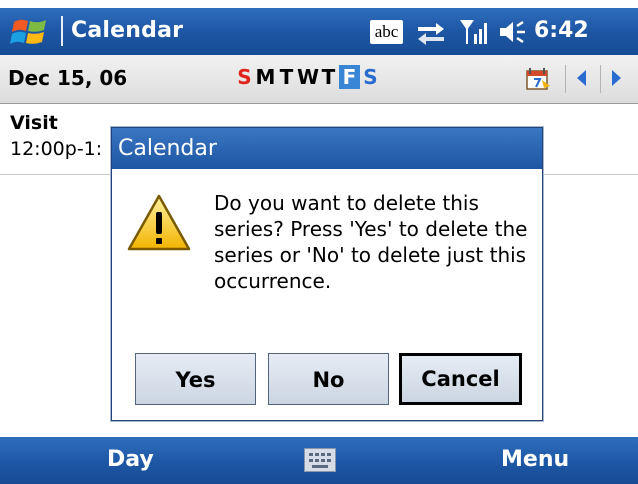 The height and width of the screenshot is (484, 638). I want to click on title-bar: Calendar abc 6:42, so click(319, 27).